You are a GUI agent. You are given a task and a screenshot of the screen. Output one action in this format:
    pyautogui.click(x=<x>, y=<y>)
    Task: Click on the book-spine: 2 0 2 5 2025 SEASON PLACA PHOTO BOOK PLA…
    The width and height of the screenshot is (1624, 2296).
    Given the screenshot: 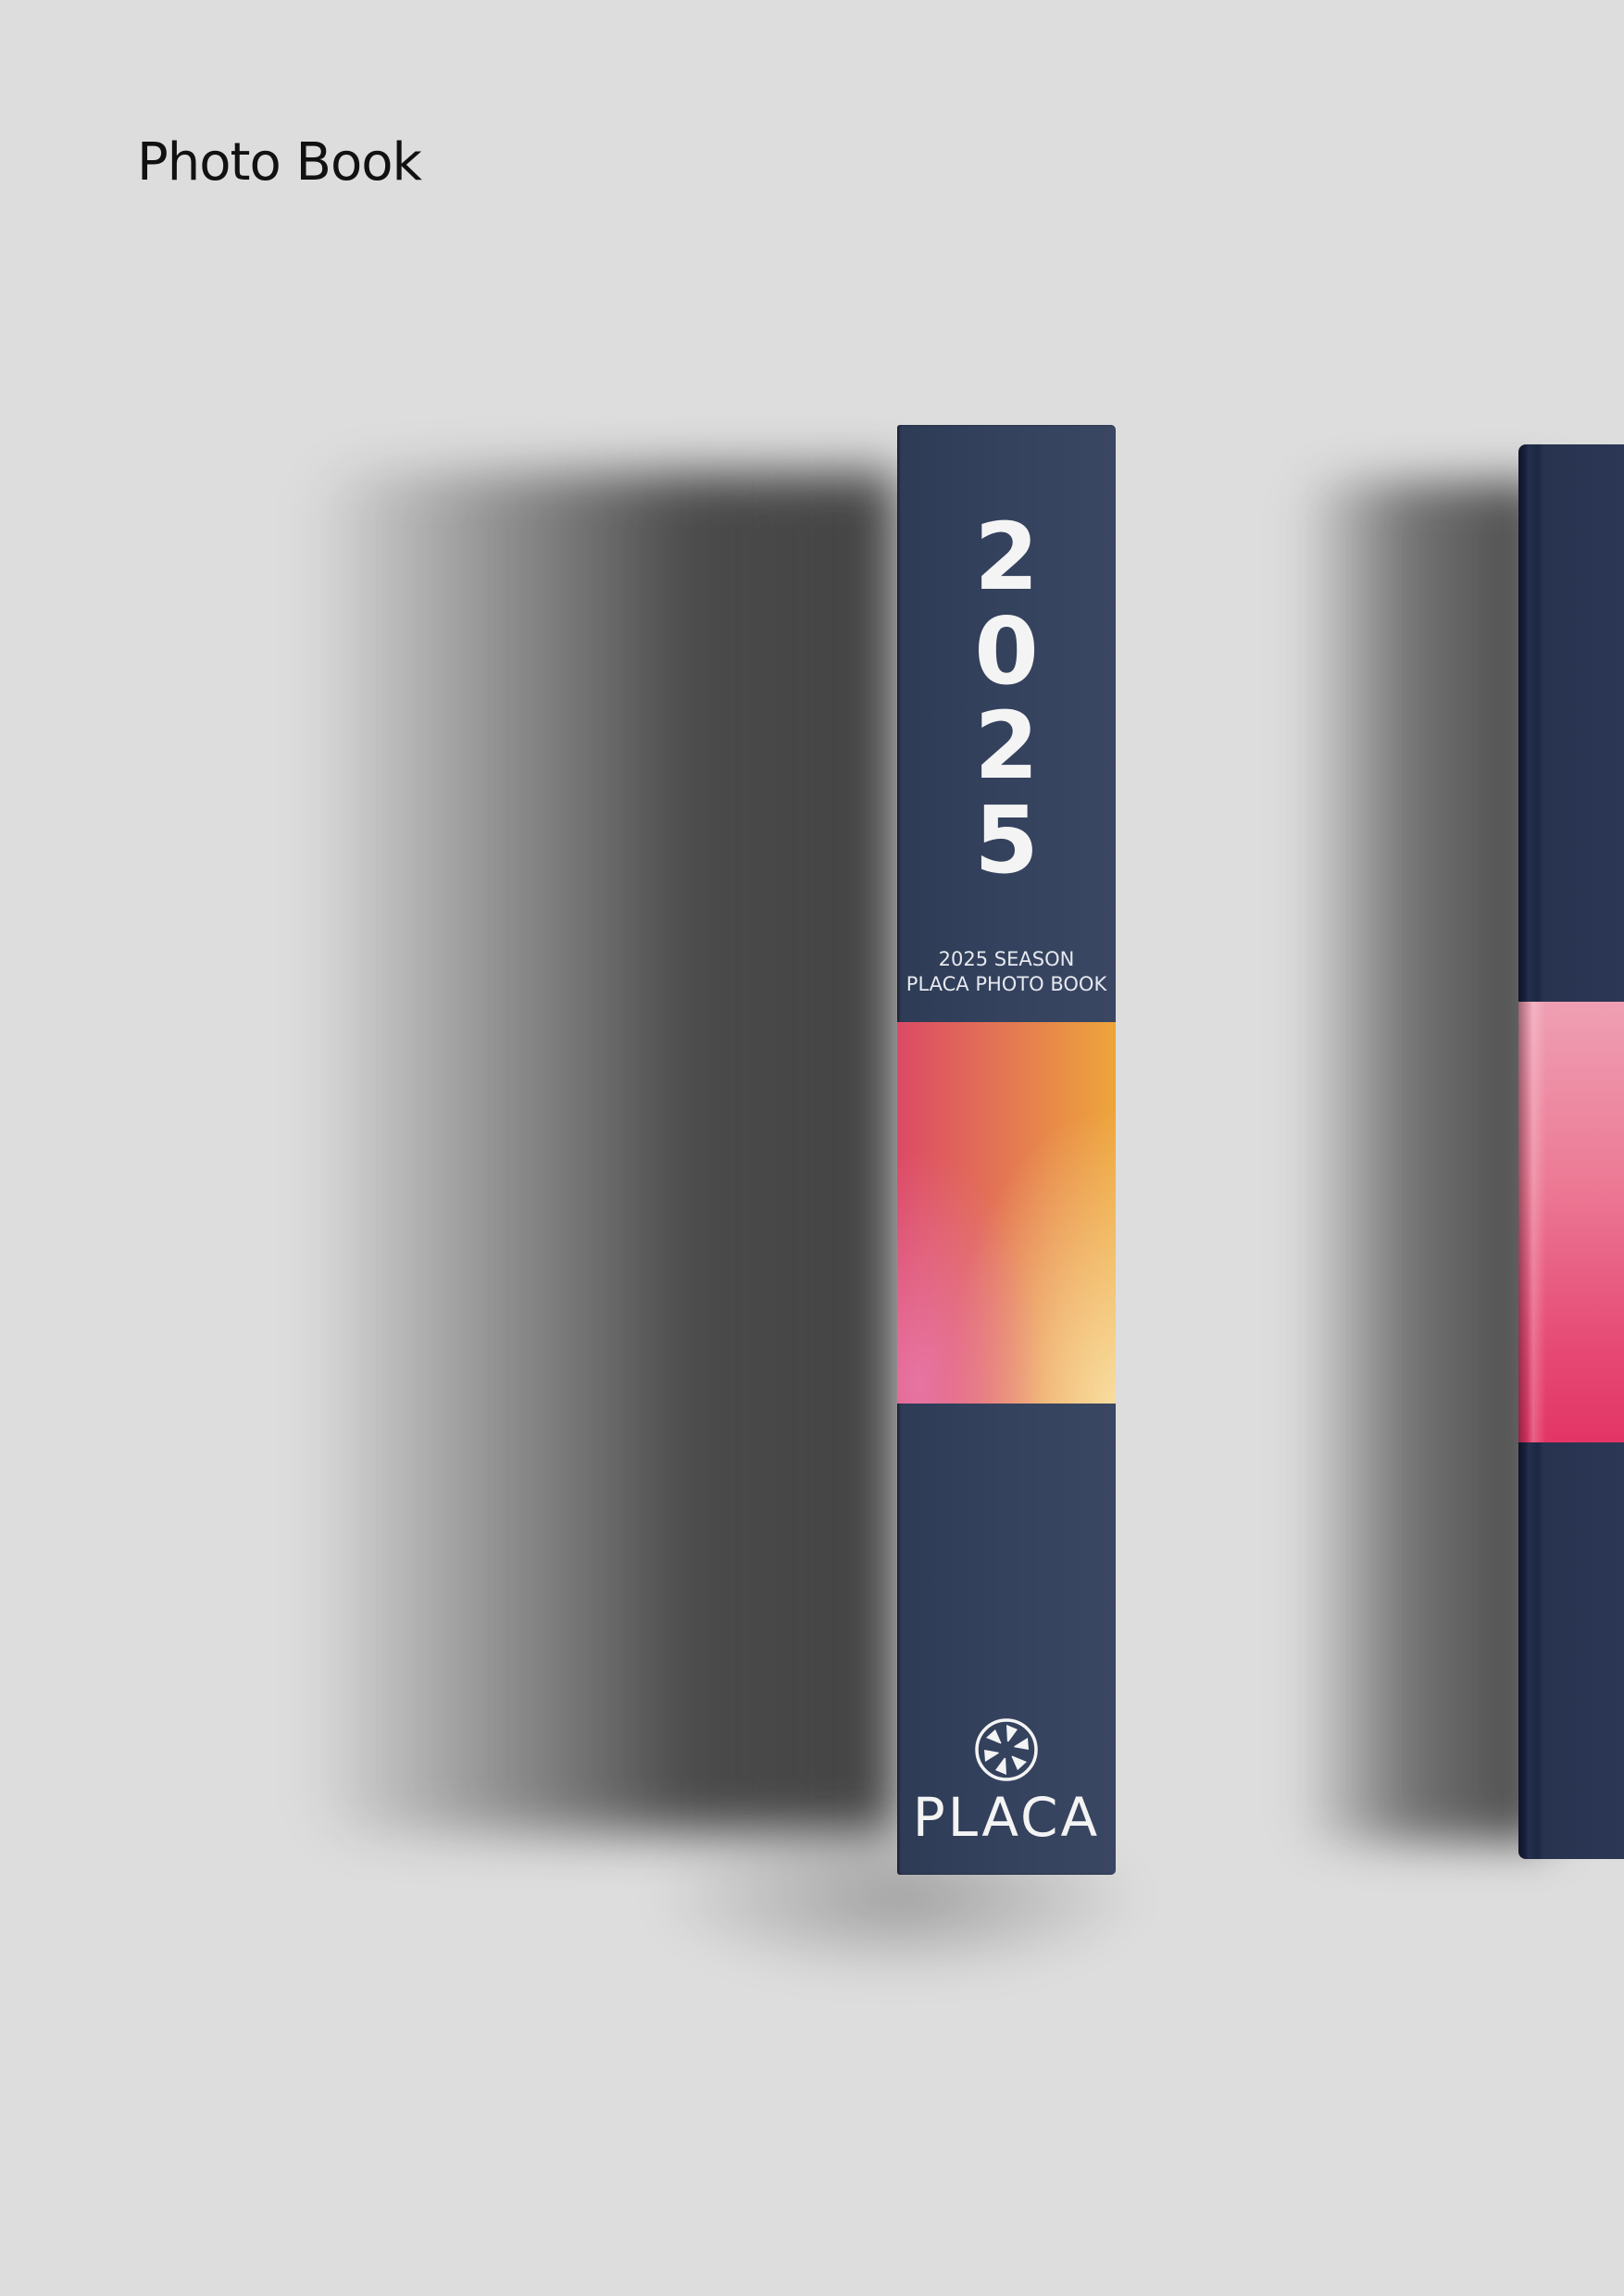 What is the action you would take?
    pyautogui.click(x=1006, y=1150)
    